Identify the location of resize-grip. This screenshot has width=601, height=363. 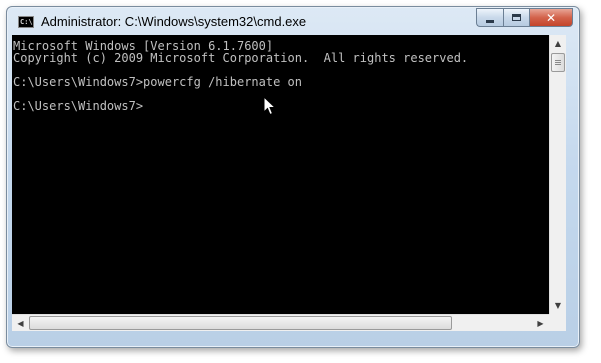
(557, 322).